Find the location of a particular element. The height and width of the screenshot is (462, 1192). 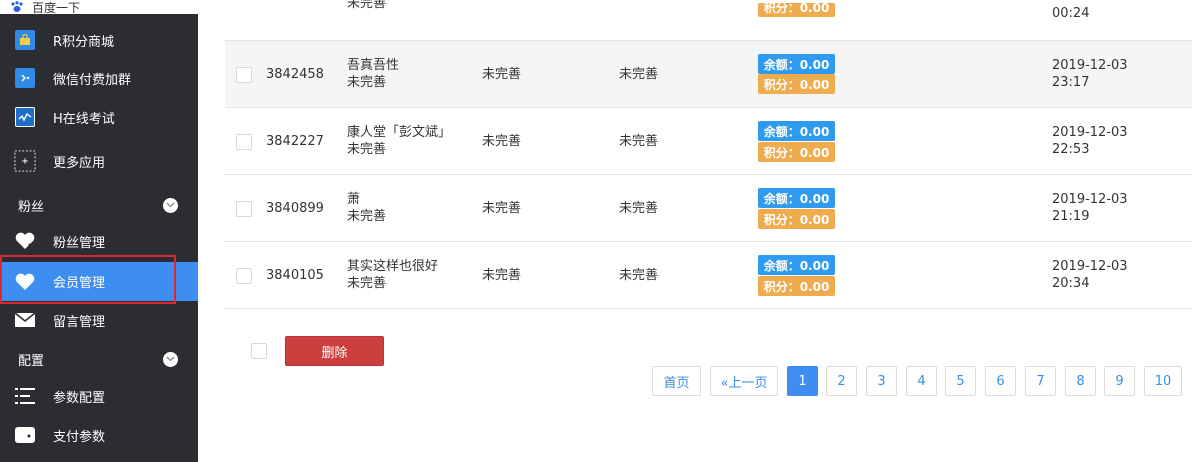

sidebar-group-fans: 粉丝 is located at coordinates (99, 205).